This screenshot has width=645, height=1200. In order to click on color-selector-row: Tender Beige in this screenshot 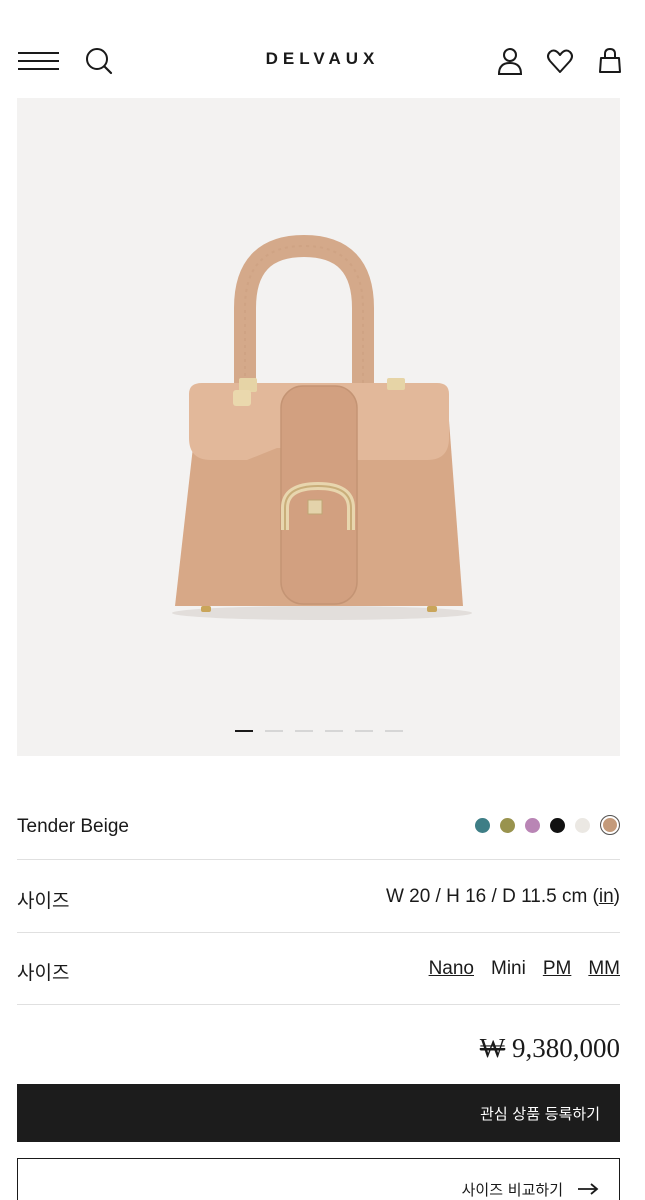, I will do `click(318, 830)`.